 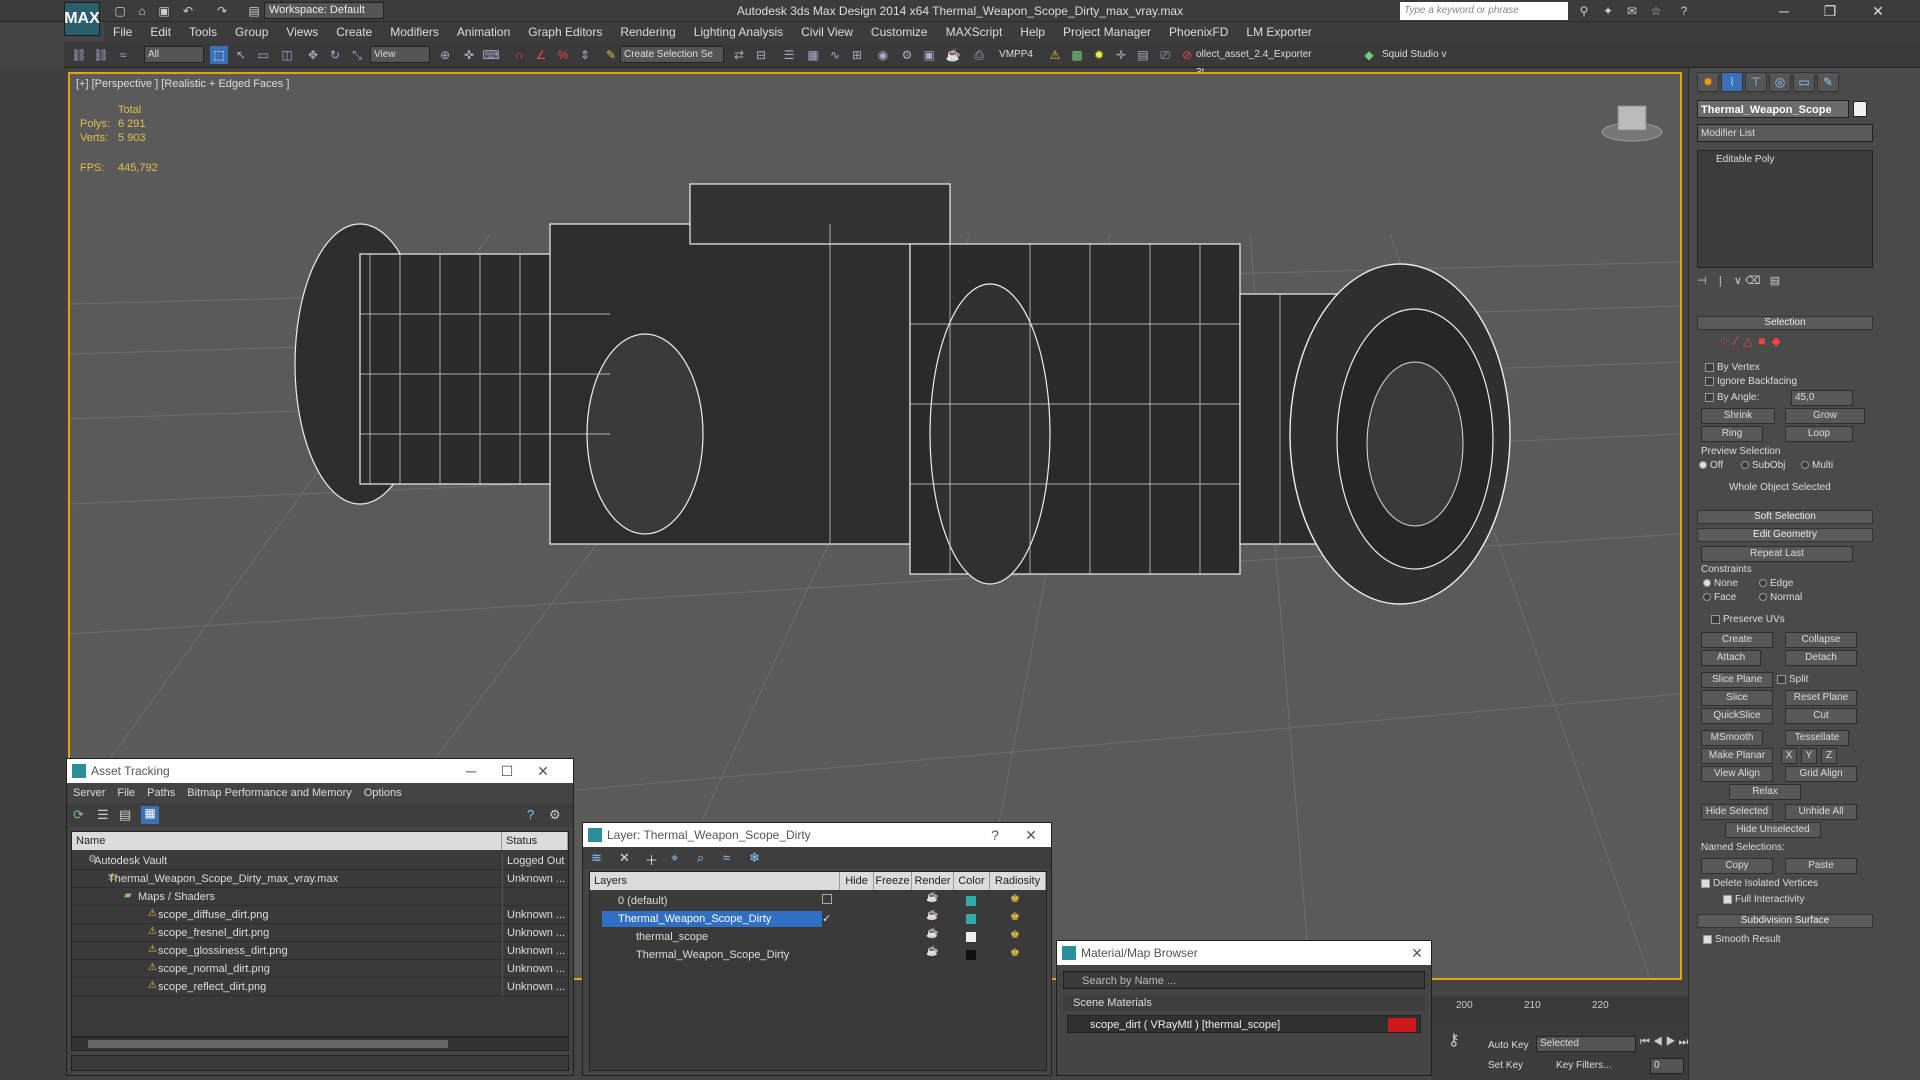 What do you see at coordinates (203, 32) in the screenshot?
I see `menu-tools: Tools` at bounding box center [203, 32].